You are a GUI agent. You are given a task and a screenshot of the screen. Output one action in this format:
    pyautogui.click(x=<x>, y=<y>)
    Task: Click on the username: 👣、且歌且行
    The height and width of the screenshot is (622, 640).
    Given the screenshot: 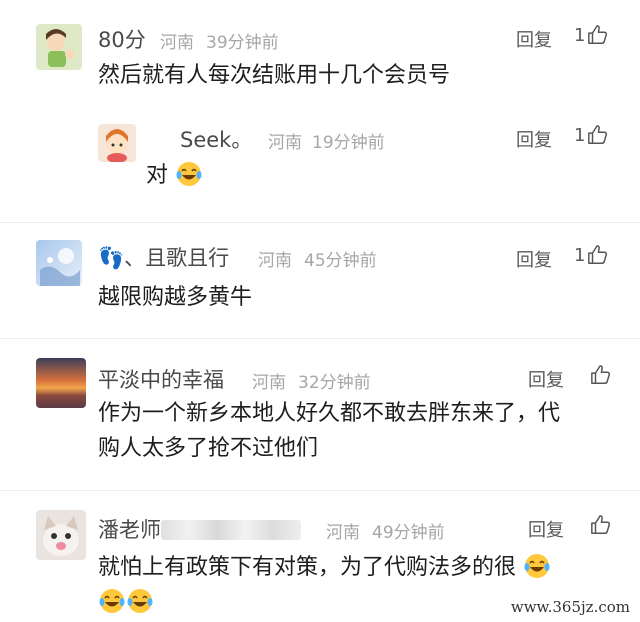 What is the action you would take?
    pyautogui.click(x=163, y=257)
    